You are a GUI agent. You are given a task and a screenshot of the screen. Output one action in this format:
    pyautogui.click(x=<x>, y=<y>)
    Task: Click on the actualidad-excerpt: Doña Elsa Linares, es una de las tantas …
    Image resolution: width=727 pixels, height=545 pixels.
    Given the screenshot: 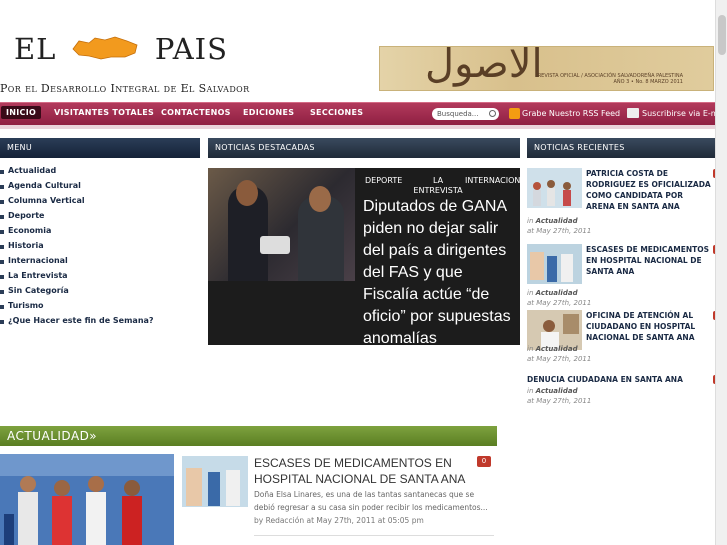 What is the action you would take?
    pyautogui.click(x=371, y=501)
    